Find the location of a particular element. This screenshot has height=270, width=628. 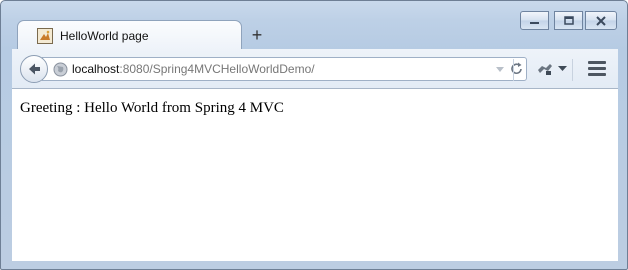

minimize-button is located at coordinates (534, 20).